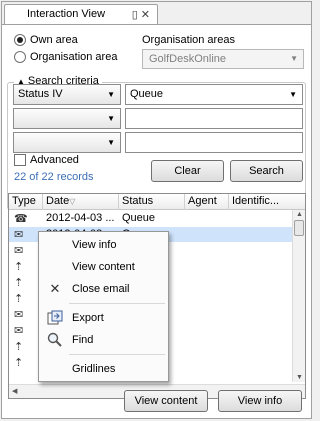  Describe the element at coordinates (20, 40) in the screenshot. I see `own-area-radio` at that location.